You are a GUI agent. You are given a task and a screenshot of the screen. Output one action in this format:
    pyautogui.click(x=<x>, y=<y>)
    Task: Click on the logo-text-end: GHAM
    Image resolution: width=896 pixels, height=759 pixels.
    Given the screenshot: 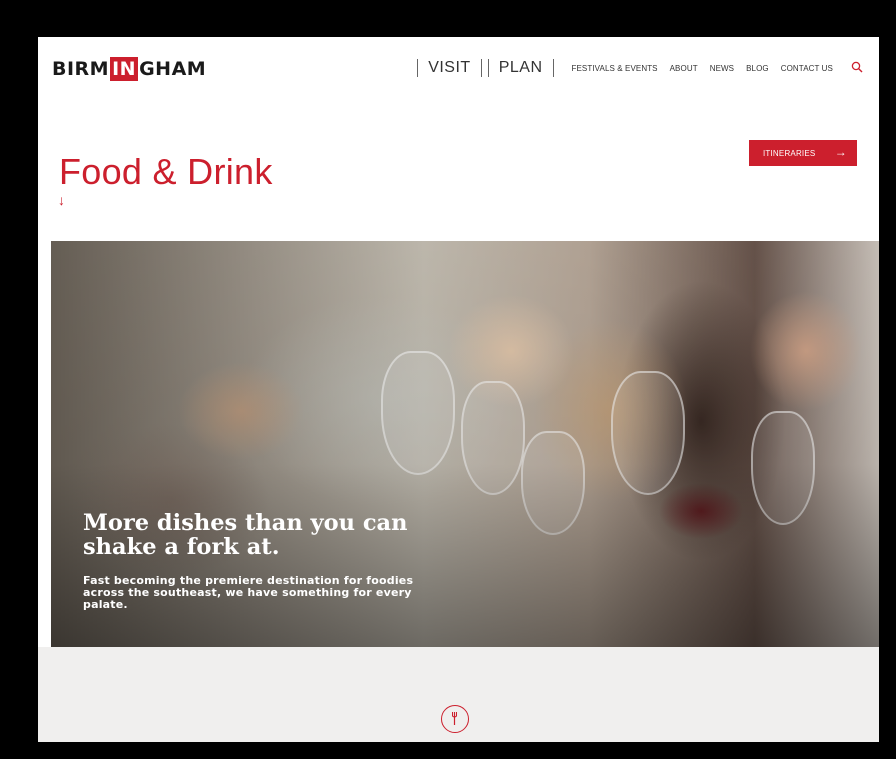 What is the action you would take?
    pyautogui.click(x=173, y=69)
    